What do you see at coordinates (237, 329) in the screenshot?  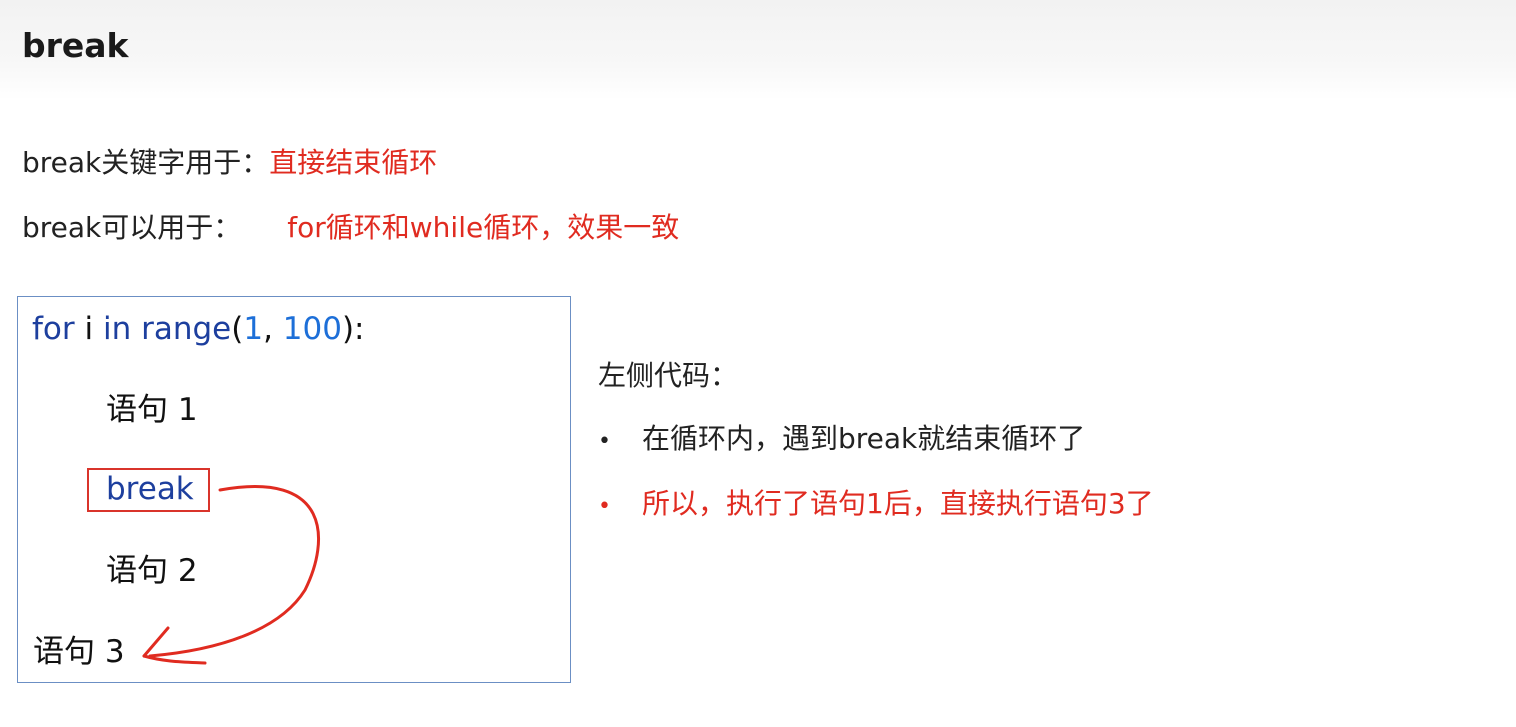 I see `code-paren-open: (` at bounding box center [237, 329].